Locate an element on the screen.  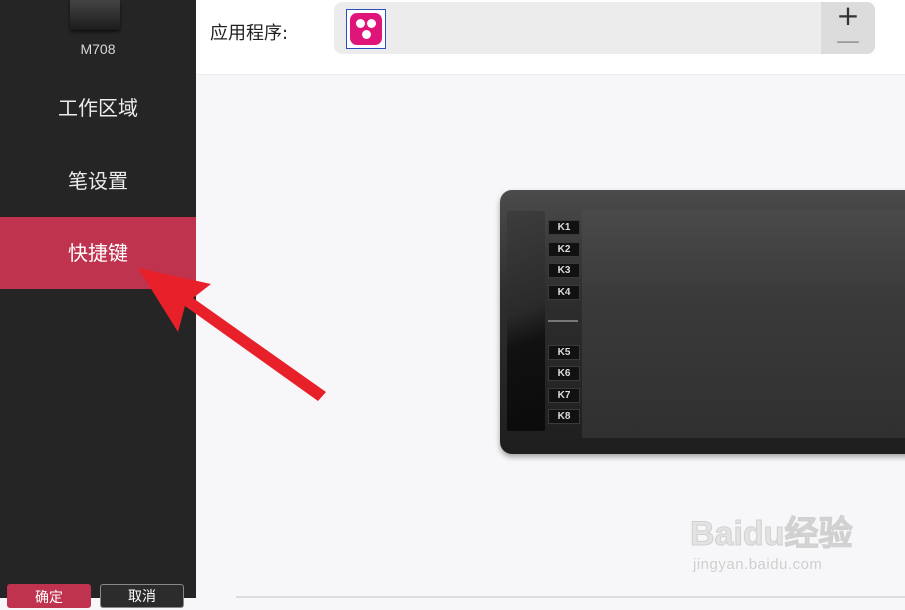
add-remove-controls: + — is located at coordinates (848, 28).